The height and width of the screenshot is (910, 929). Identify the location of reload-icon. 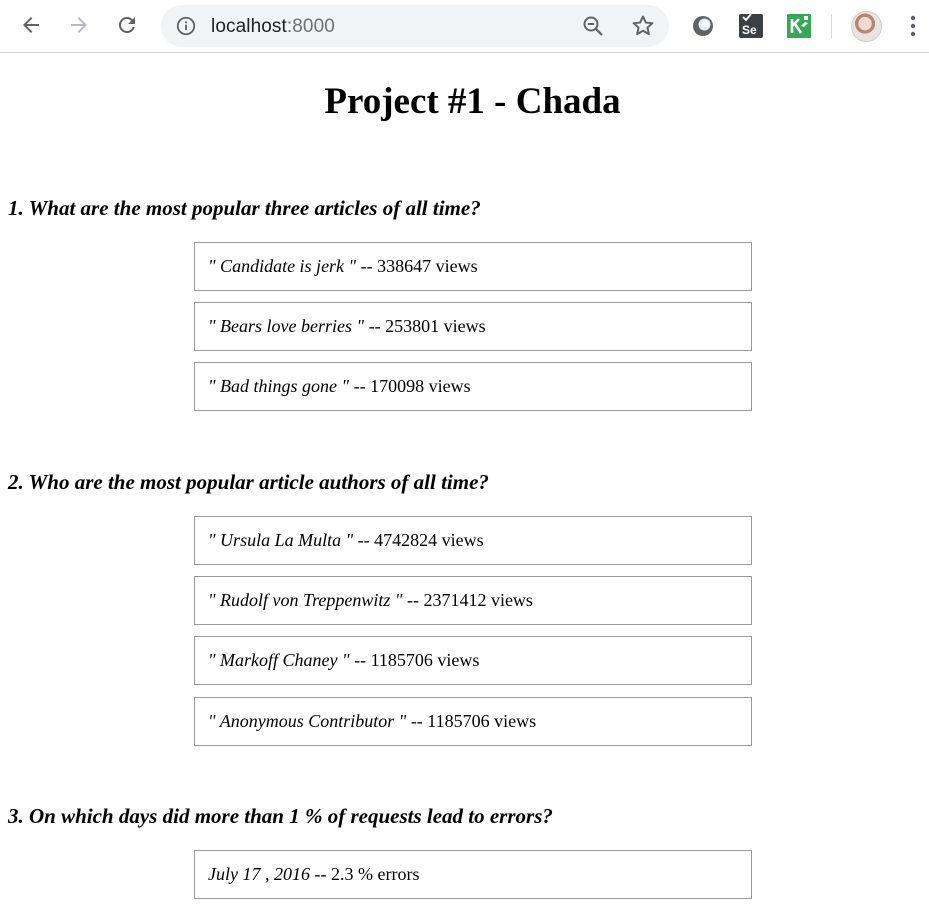
(126, 24).